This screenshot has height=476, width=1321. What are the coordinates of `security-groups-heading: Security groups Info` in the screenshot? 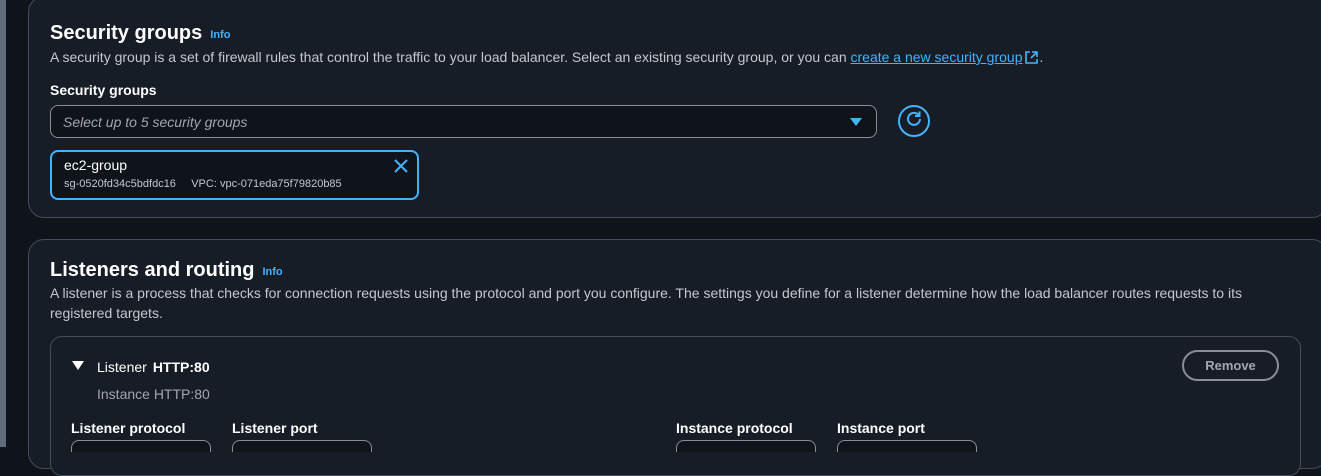 It's located at (140, 33).